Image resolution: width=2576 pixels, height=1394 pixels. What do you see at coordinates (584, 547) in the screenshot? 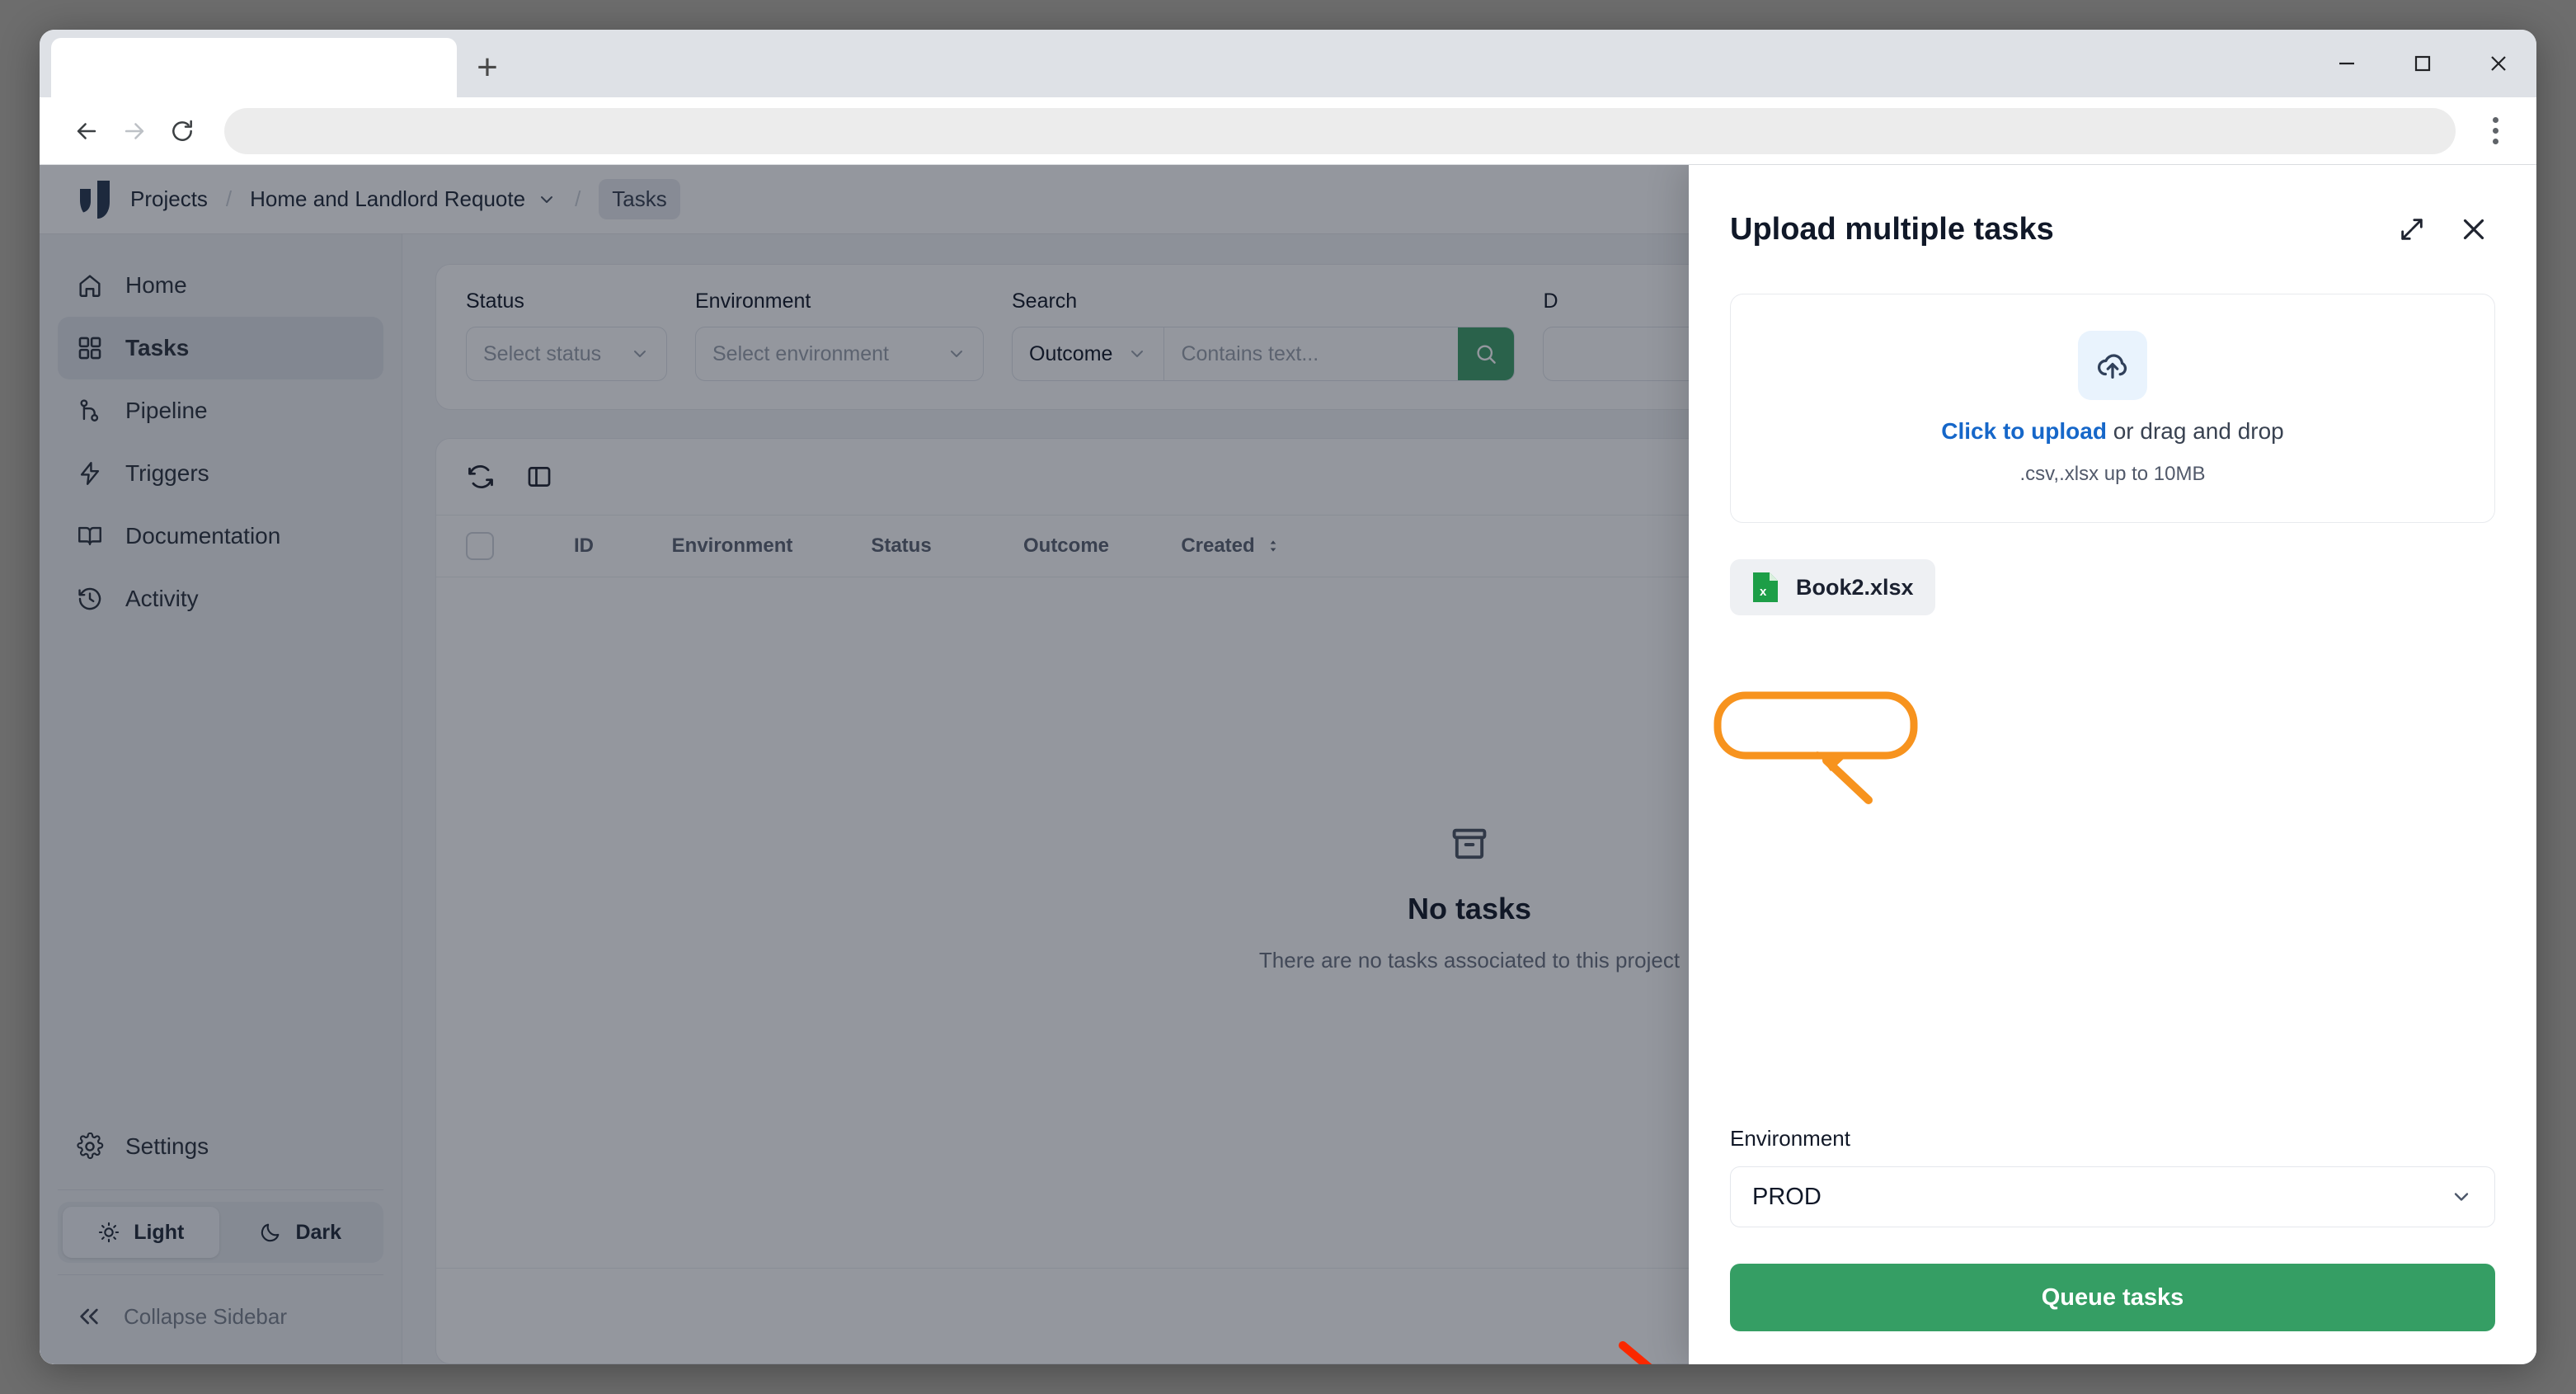
I see `column-header-id: ID` at bounding box center [584, 547].